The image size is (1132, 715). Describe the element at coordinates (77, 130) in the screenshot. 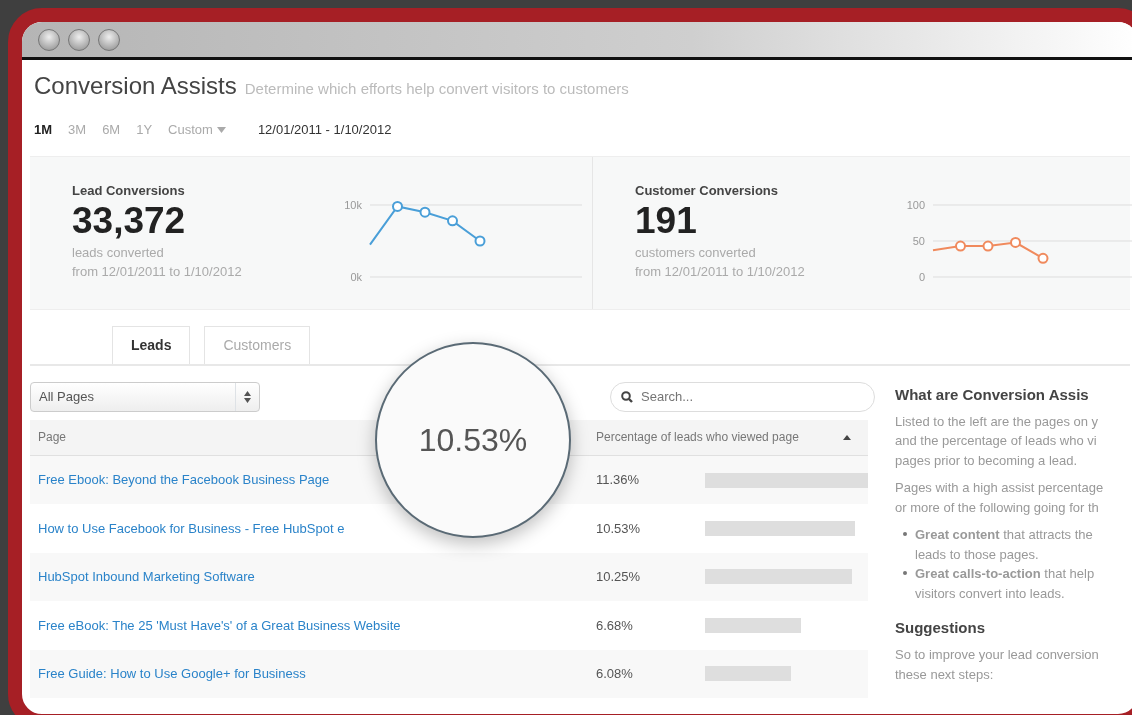

I see `range-tab: 3M` at that location.